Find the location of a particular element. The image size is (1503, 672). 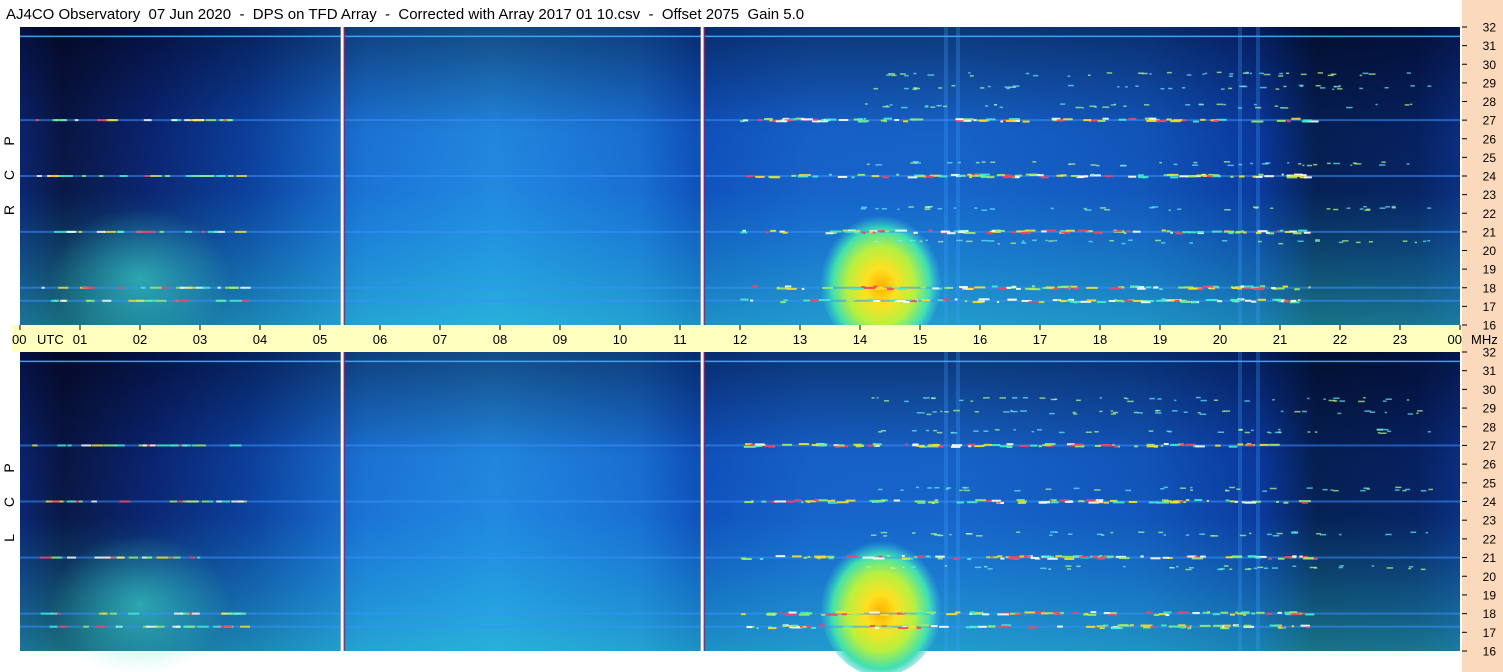

frequency-tick-label: 23 is located at coordinates (1490, 195).